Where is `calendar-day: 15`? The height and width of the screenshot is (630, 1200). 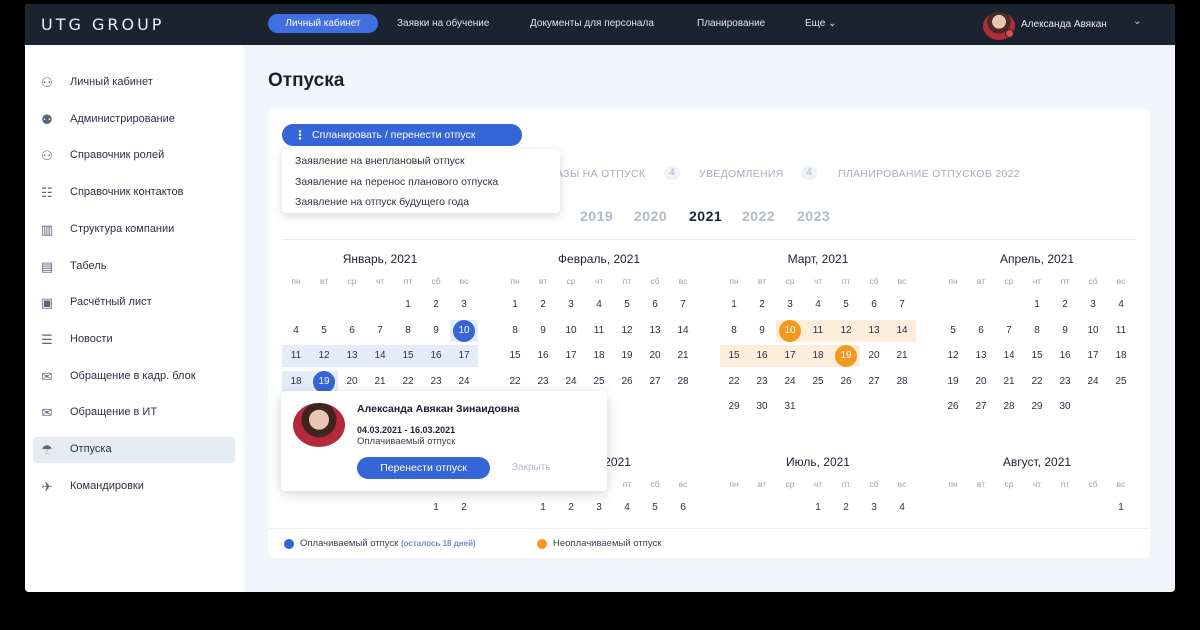 calendar-day: 15 is located at coordinates (734, 356).